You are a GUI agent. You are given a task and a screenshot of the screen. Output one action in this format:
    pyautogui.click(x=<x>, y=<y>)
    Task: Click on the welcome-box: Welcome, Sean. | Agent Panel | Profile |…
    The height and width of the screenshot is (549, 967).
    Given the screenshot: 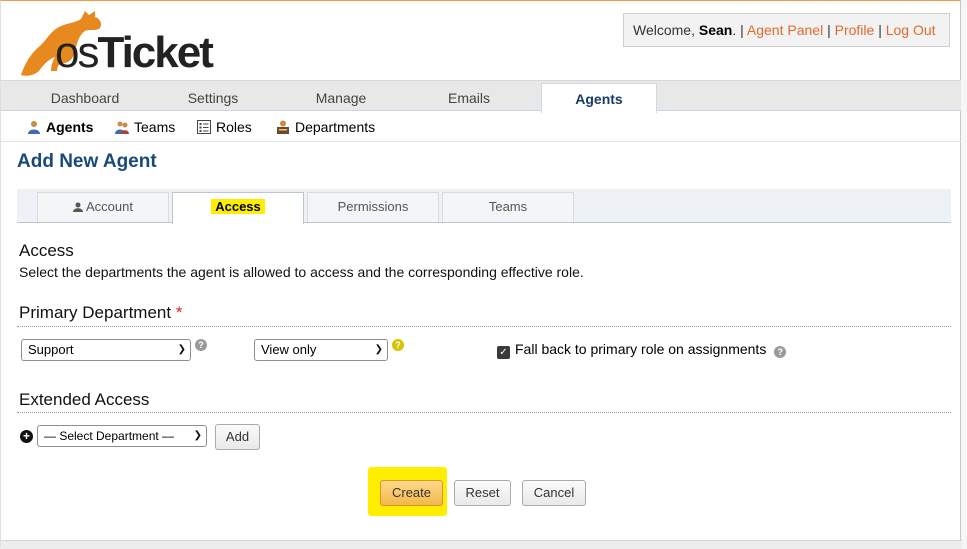 What is the action you would take?
    pyautogui.click(x=786, y=30)
    